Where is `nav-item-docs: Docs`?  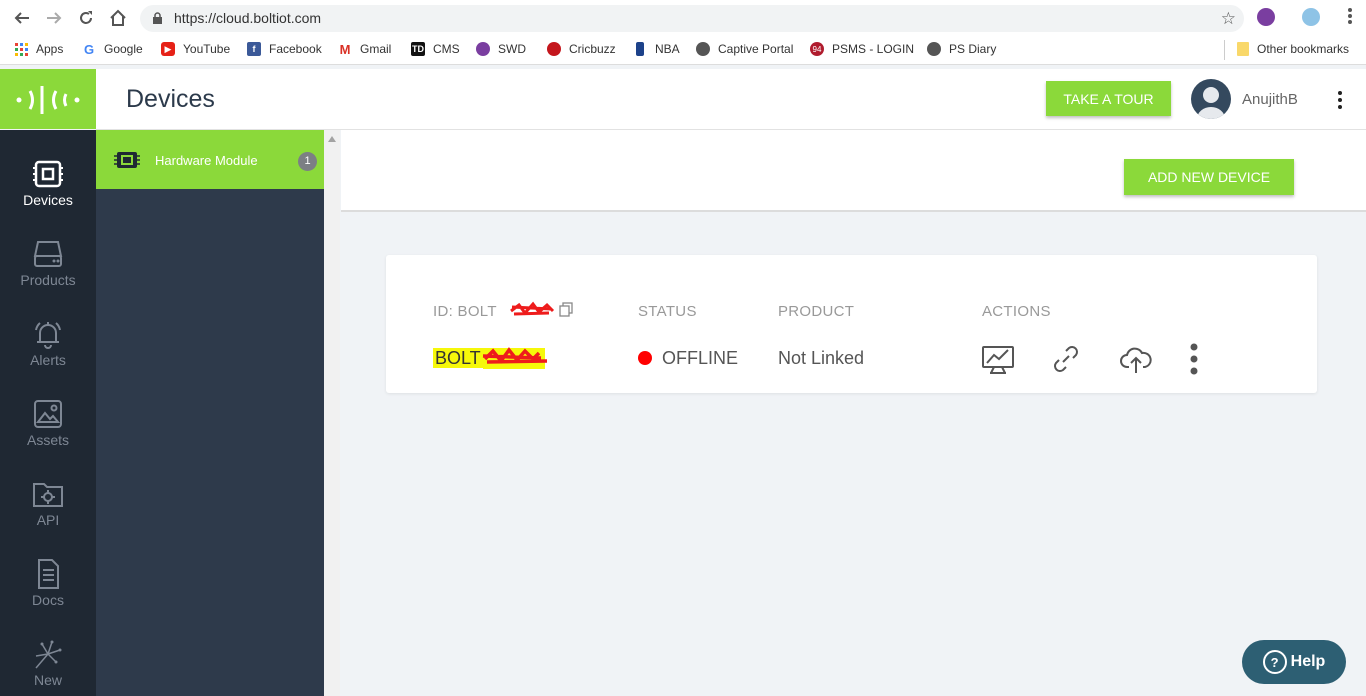
nav-item-docs: Docs is located at coordinates (48, 570).